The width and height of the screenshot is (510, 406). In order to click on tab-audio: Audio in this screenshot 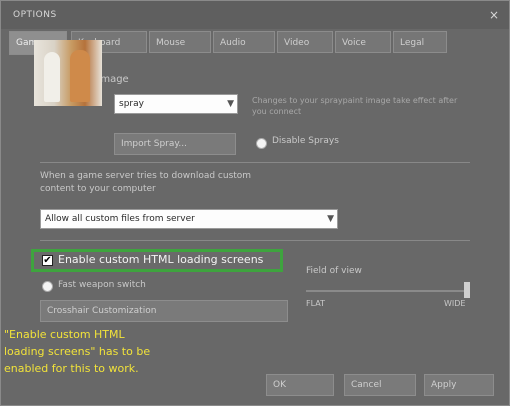, I will do `click(244, 42)`.